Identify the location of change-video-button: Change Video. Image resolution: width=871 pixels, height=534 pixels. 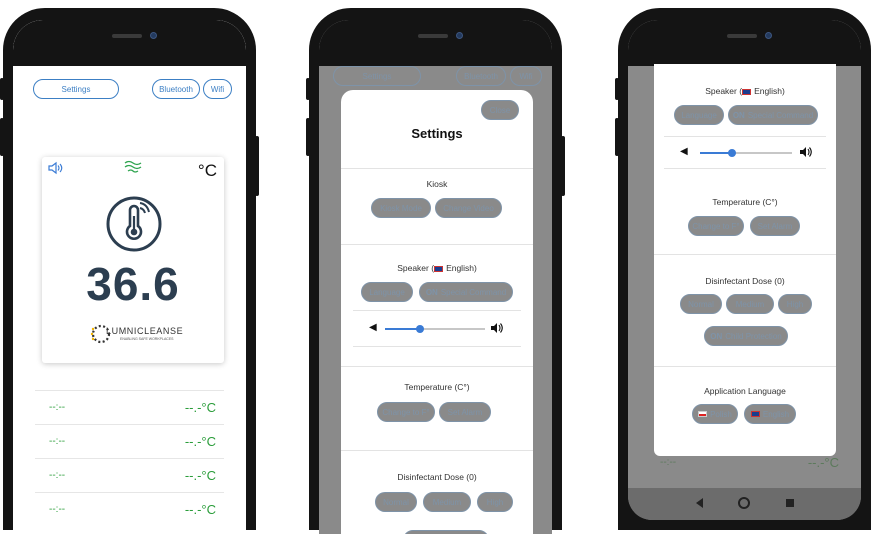
(468, 208).